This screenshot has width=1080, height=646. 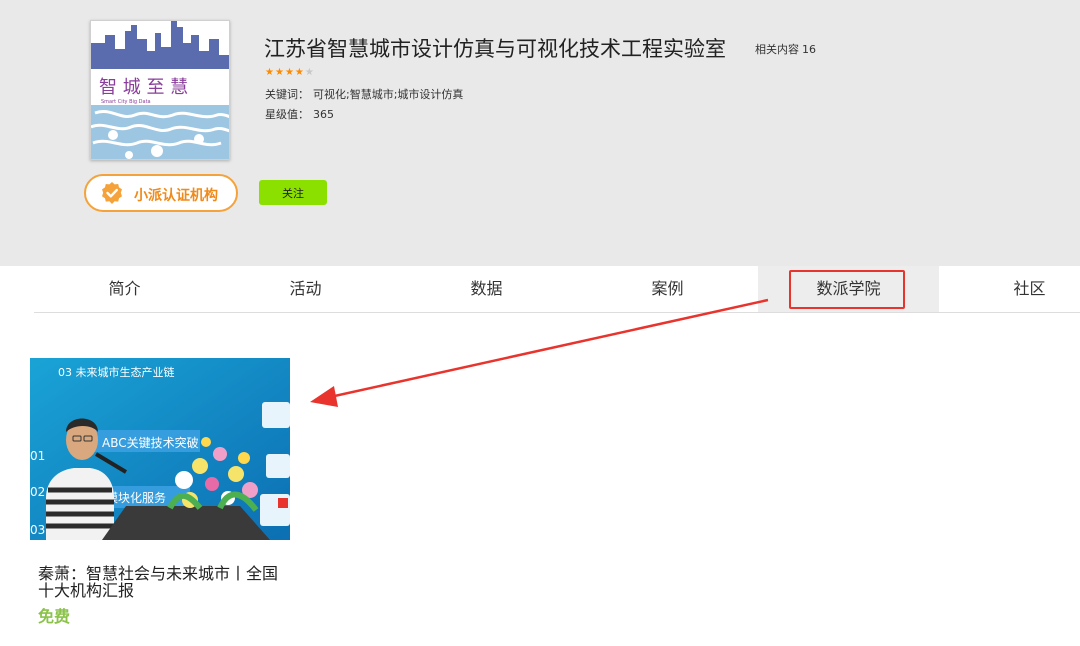 What do you see at coordinates (176, 196) in the screenshot?
I see `verified-label: 小派认证机构` at bounding box center [176, 196].